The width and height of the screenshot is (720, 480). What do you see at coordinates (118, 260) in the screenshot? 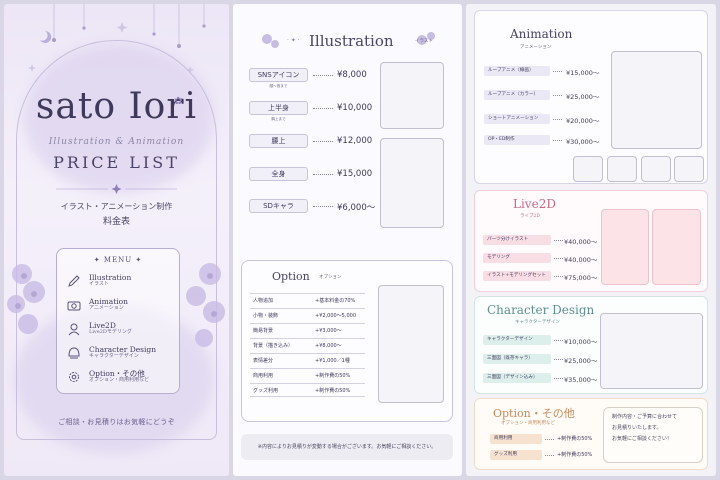
I see `menu-title: ✦ MENU ✦` at bounding box center [118, 260].